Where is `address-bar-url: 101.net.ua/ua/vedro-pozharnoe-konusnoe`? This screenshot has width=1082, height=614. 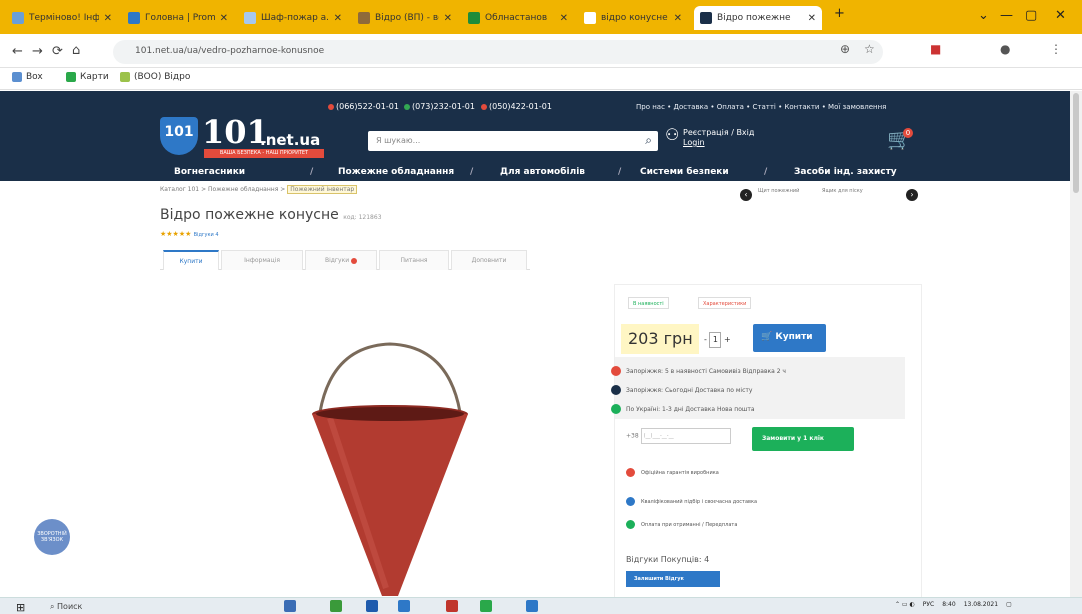 address-bar-url: 101.net.ua/ua/vedro-pozharnoe-konusnoe is located at coordinates (230, 51).